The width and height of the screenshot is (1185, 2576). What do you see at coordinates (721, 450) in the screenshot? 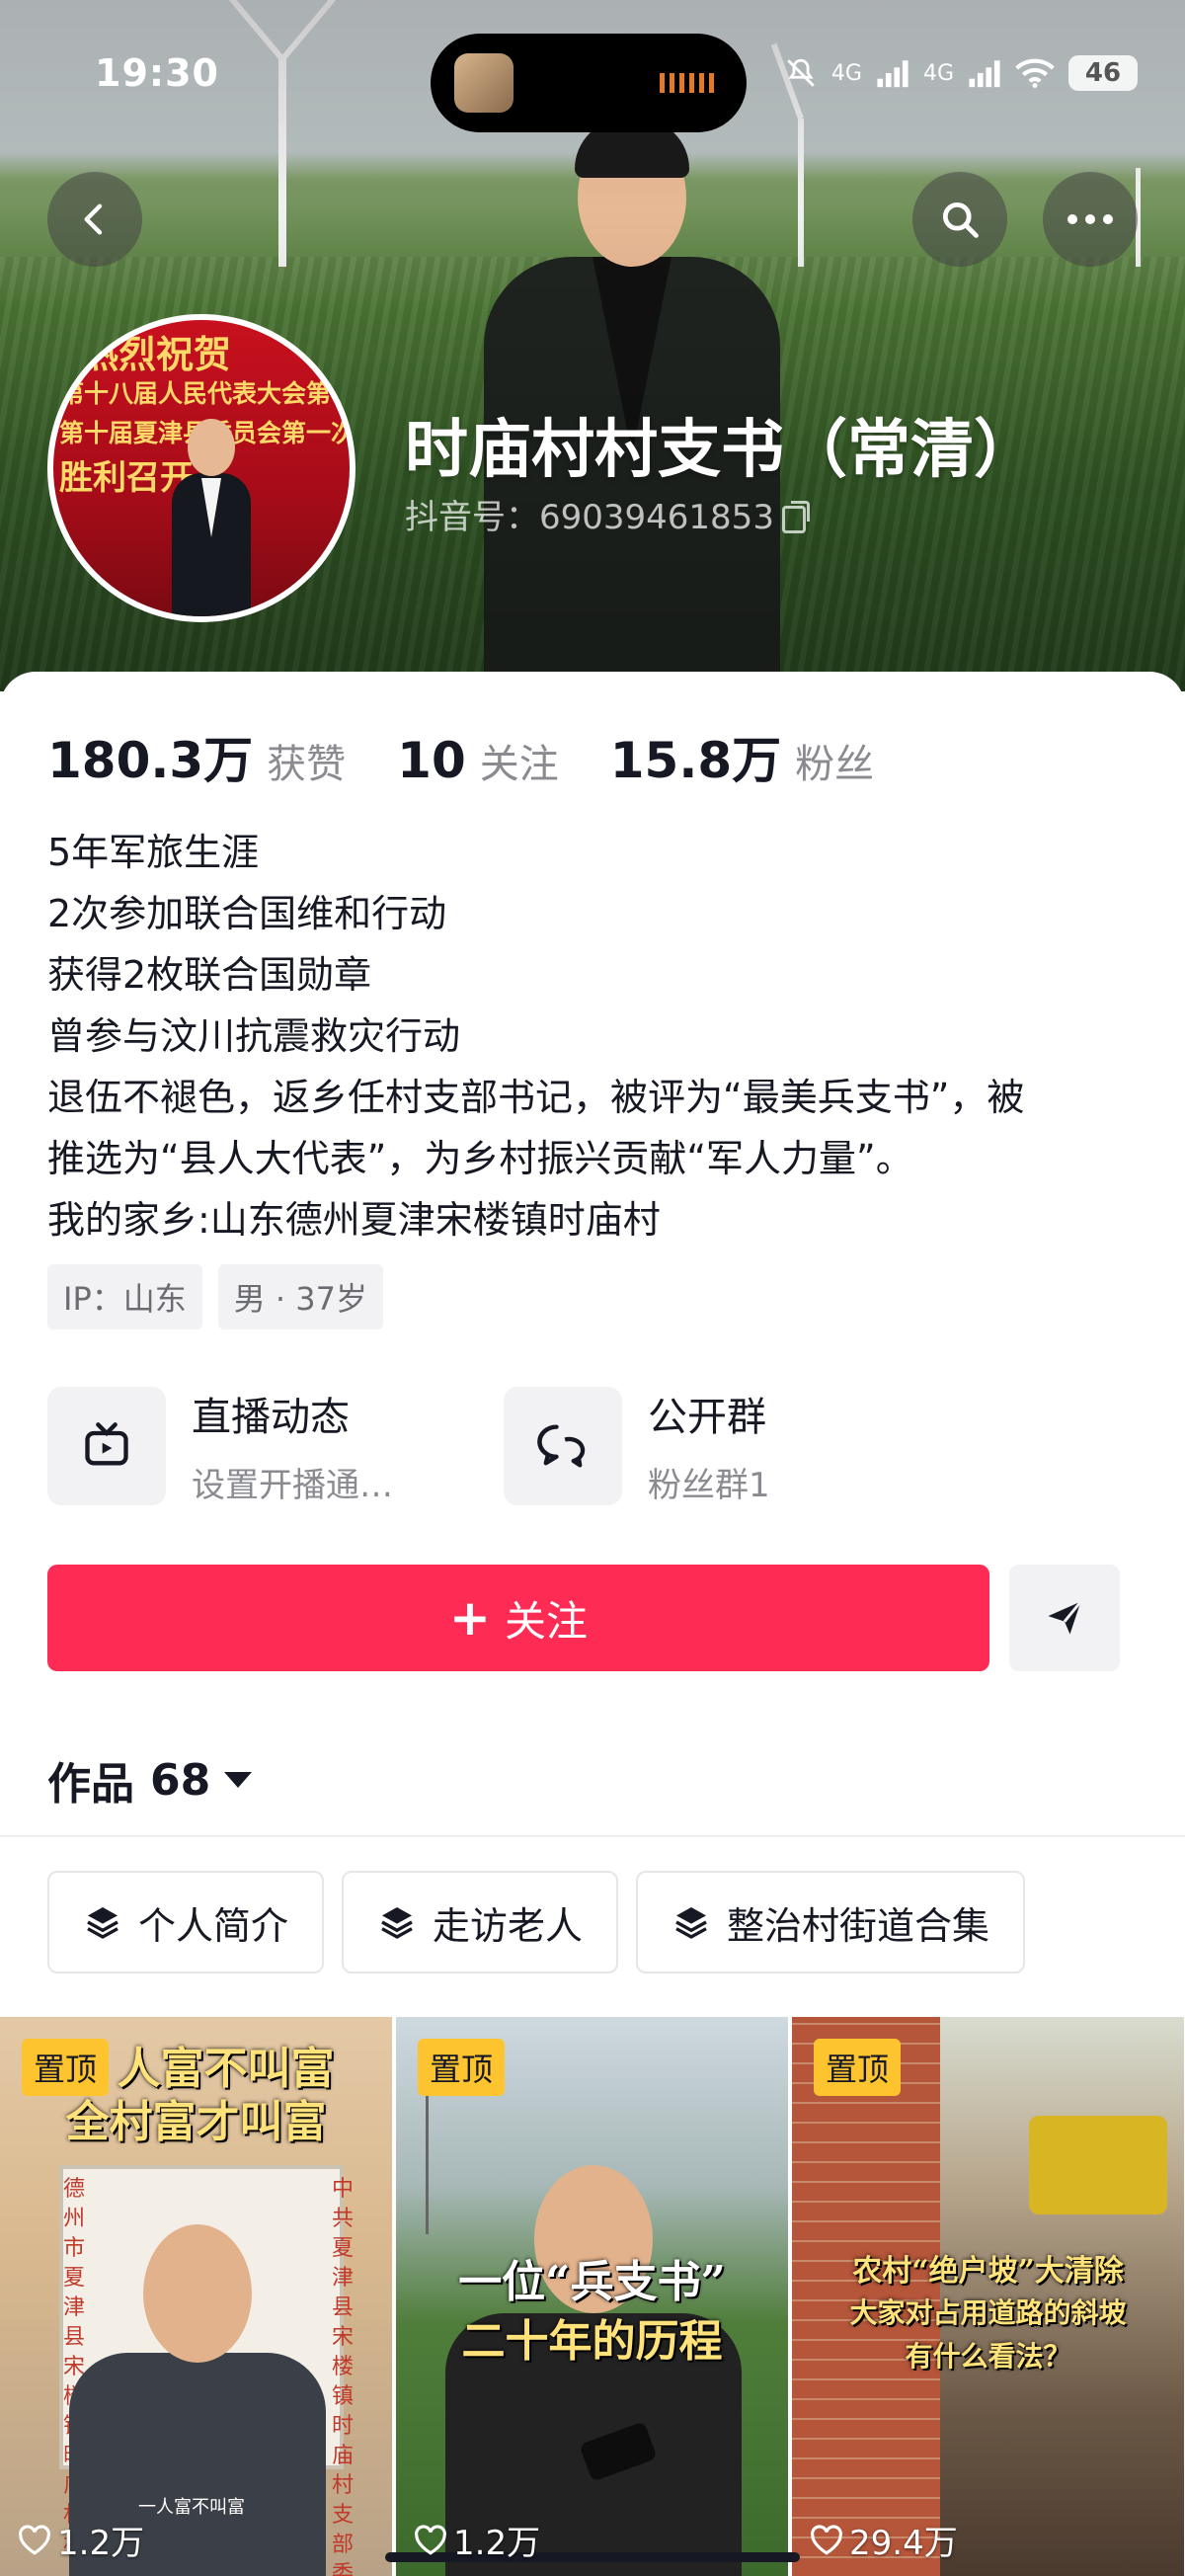
I see `profile-name: 时庙村村支书（常清）` at bounding box center [721, 450].